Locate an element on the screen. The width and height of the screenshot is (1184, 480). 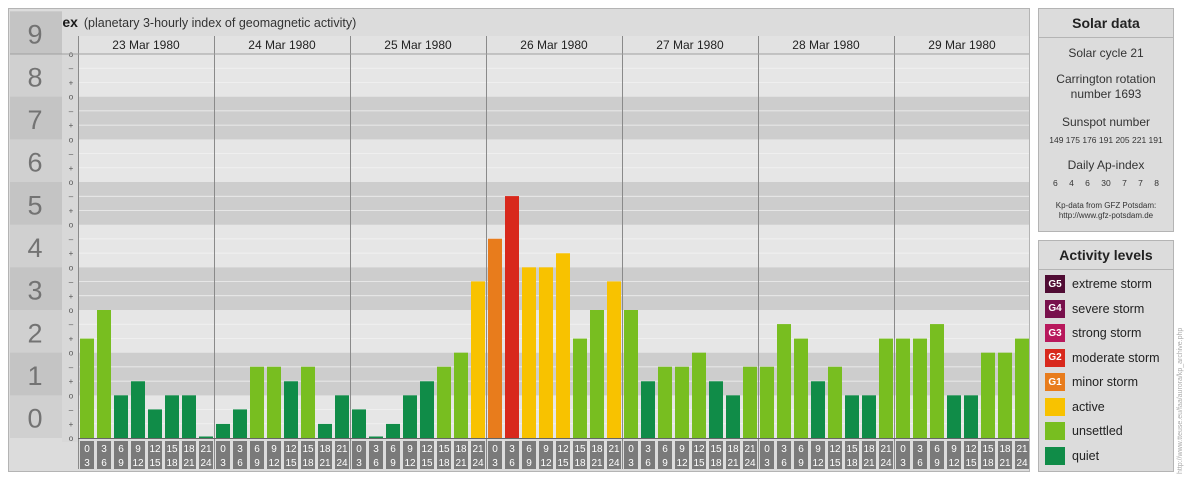
activity-level-label: quiet is located at coordinates (1086, 455).